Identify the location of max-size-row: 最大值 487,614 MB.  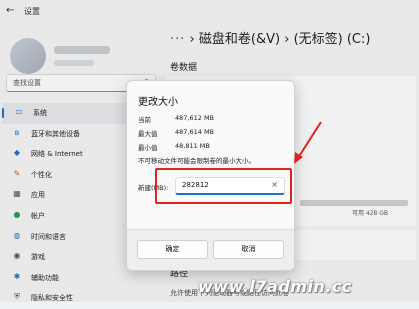
(176, 133).